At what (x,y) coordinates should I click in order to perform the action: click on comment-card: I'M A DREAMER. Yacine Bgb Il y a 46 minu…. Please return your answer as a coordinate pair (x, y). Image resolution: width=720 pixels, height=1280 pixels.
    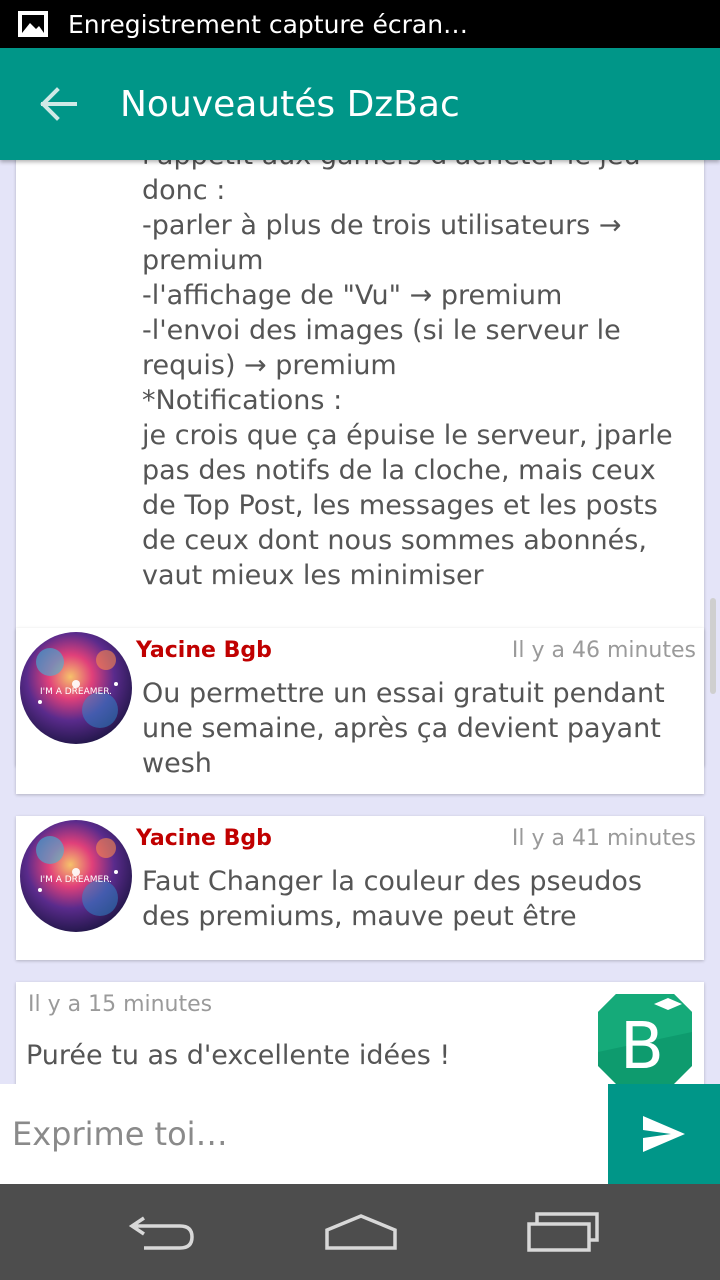
    Looking at the image, I should click on (360, 711).